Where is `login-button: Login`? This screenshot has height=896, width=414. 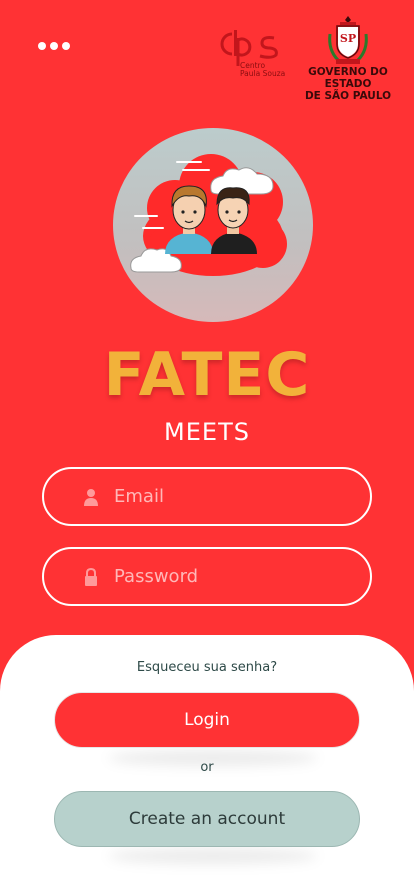
login-button: Login is located at coordinates (207, 720).